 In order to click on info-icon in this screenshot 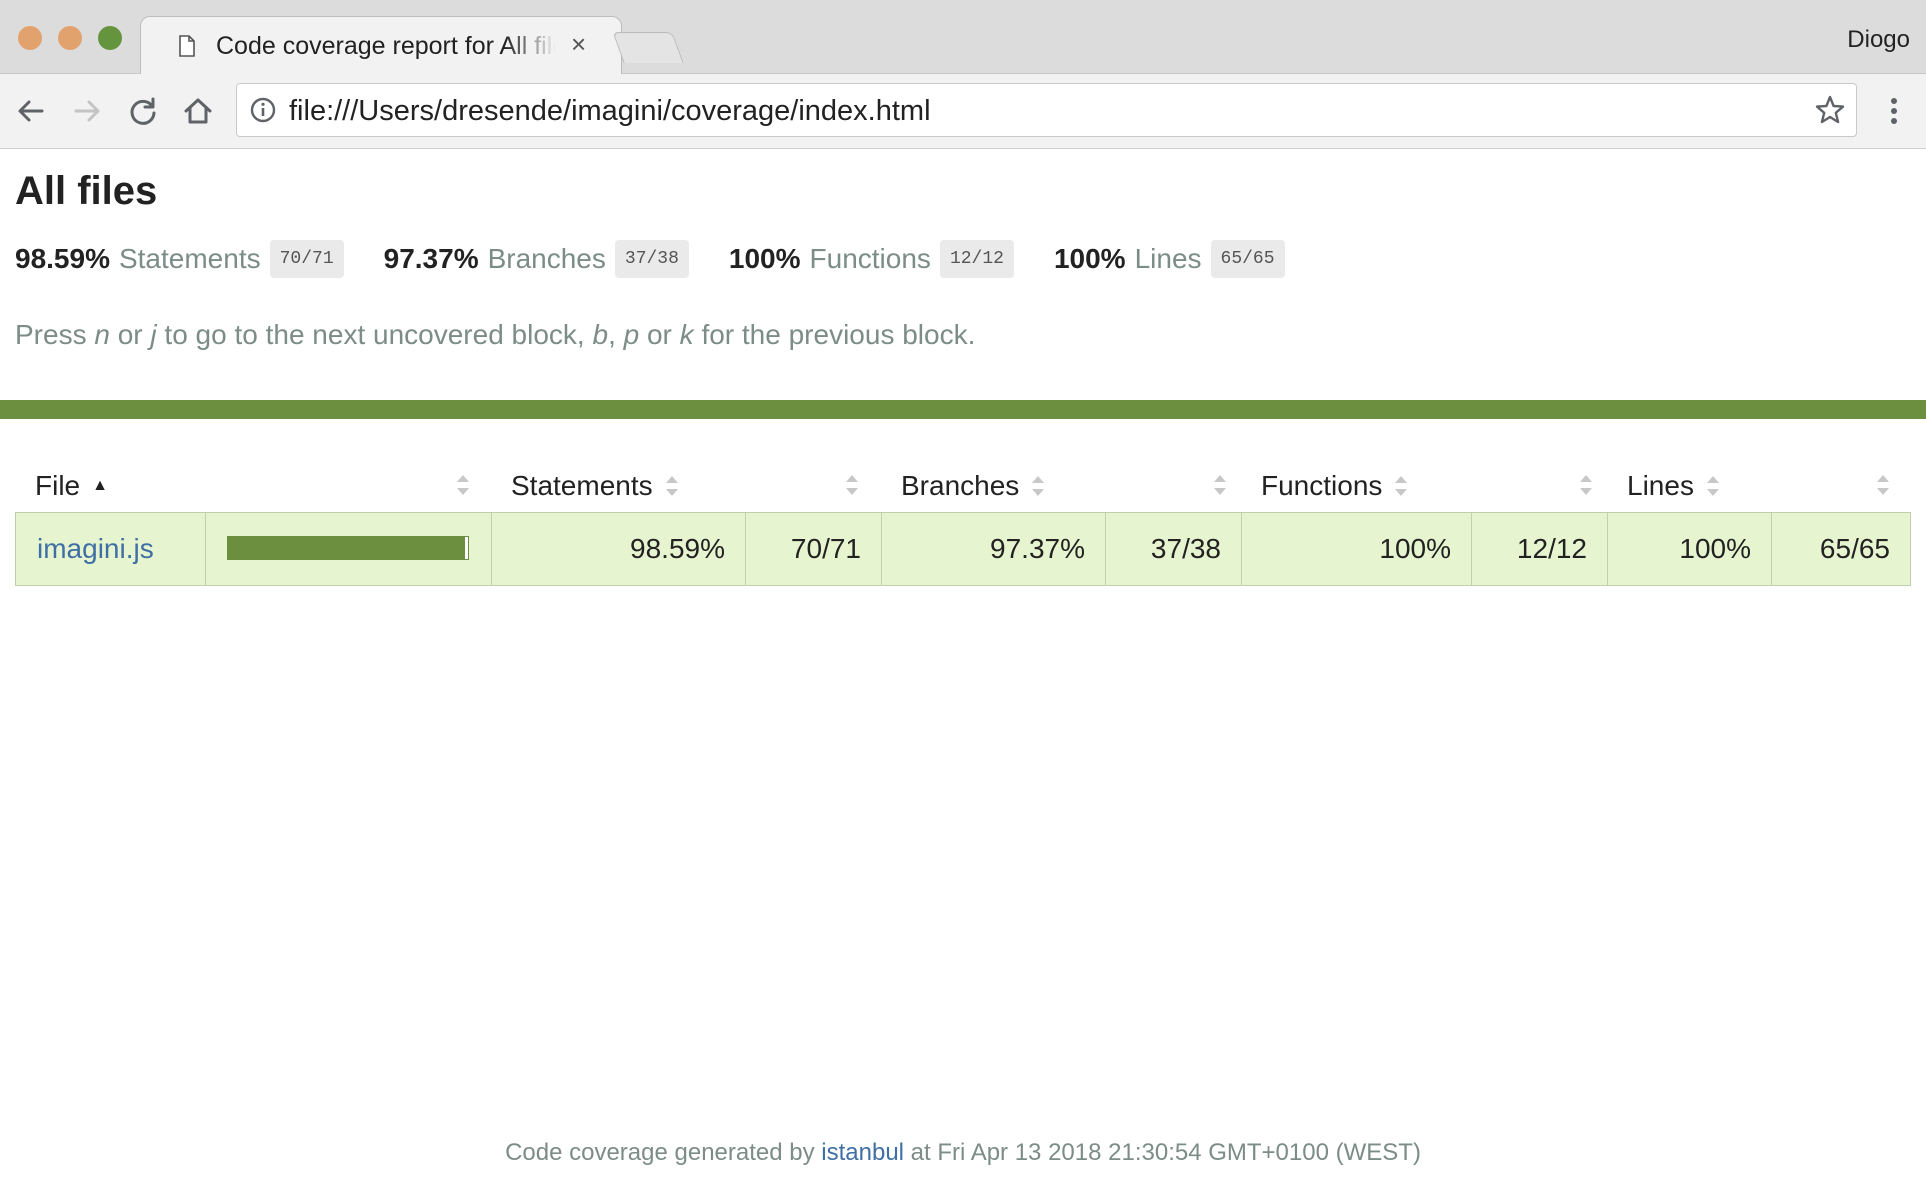, I will do `click(263, 110)`.